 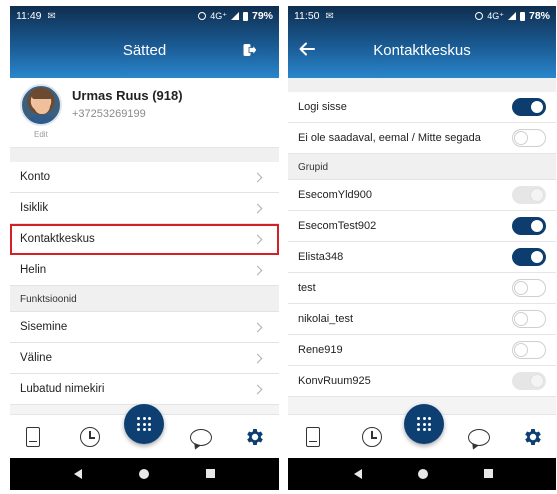 I want to click on group-label: test, so click(x=307, y=288).